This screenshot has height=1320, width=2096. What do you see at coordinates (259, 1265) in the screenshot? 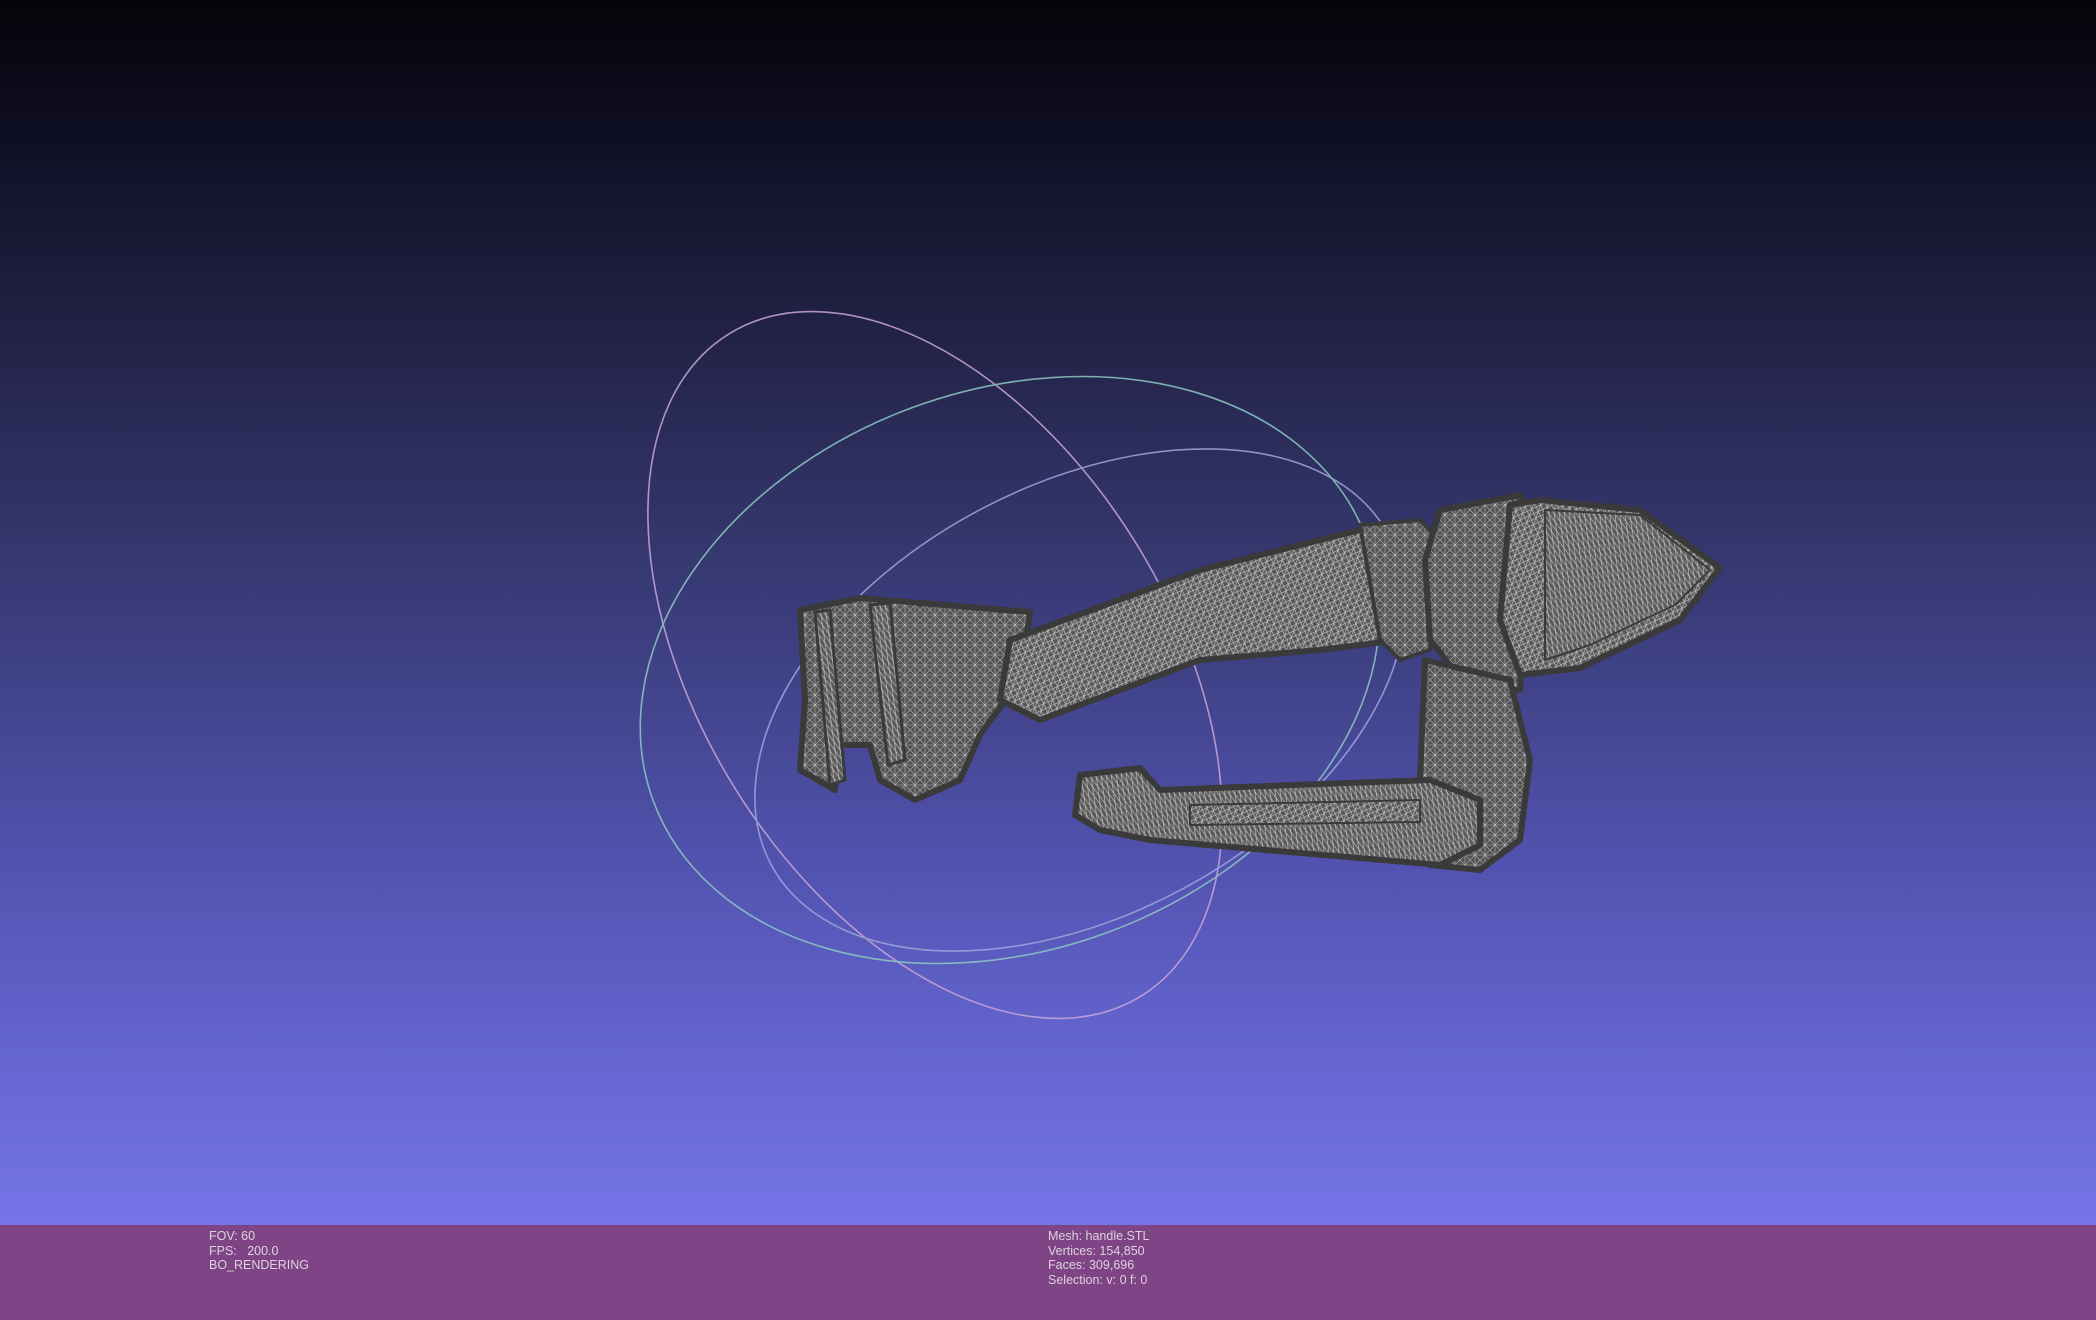
I see `rendering-mode-label: BO_RENDERING` at bounding box center [259, 1265].